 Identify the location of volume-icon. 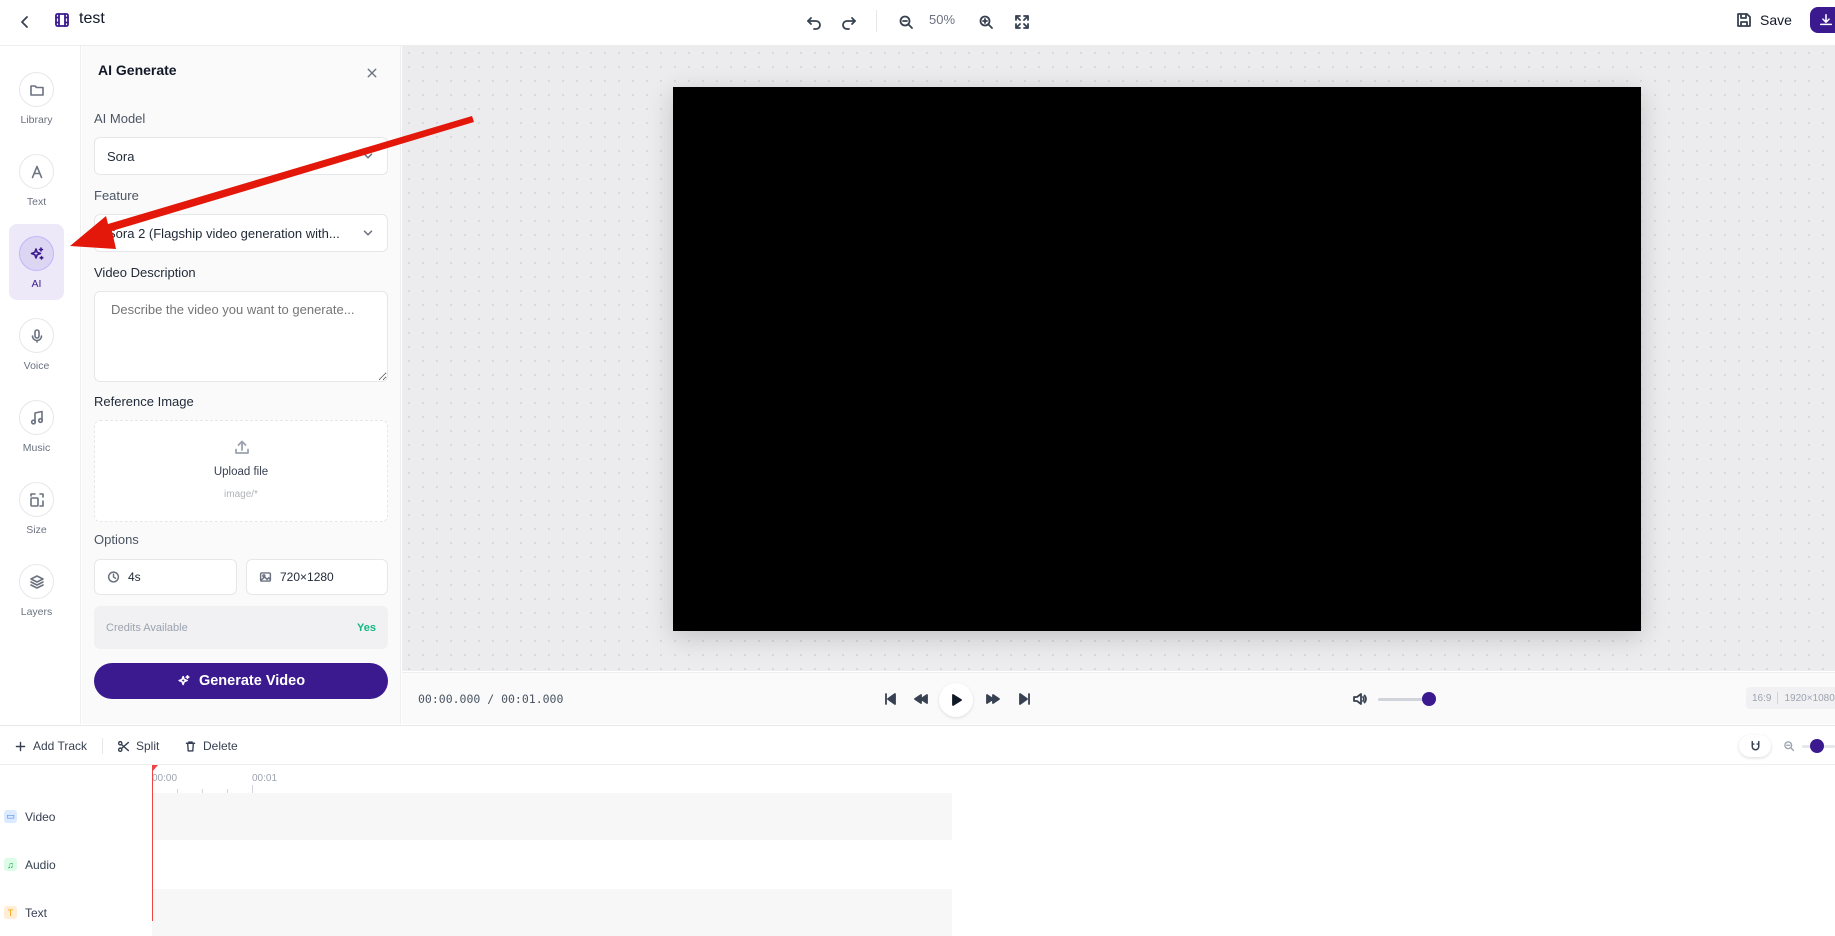
(1360, 699).